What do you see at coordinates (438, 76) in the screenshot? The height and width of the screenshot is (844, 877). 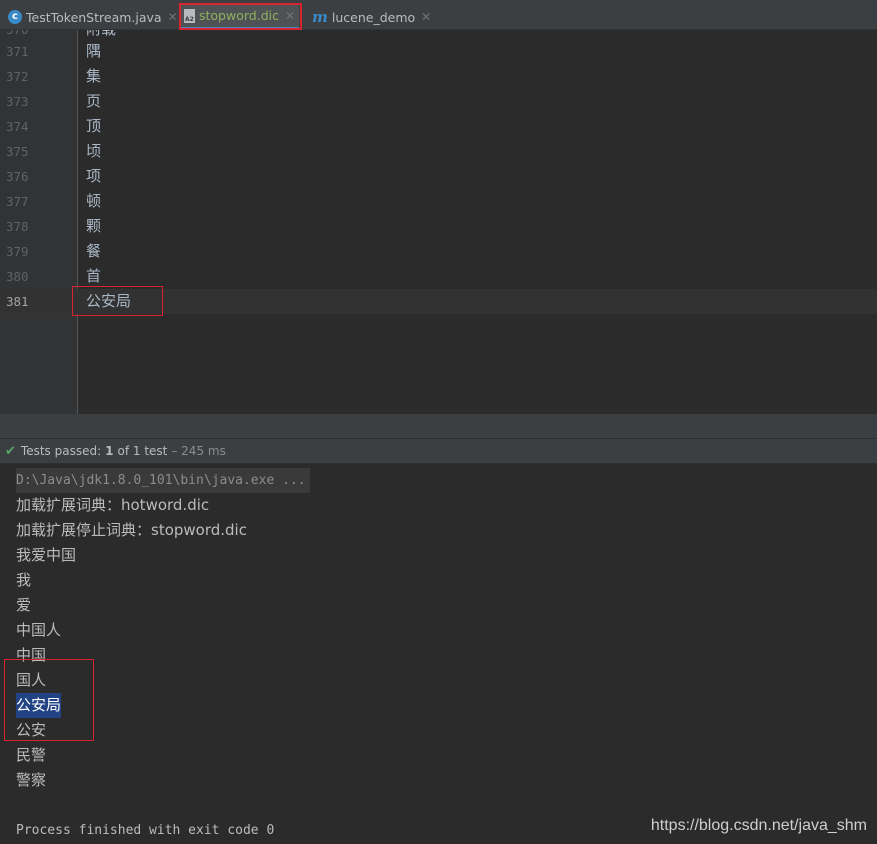 I see `editor-line: 372 集` at bounding box center [438, 76].